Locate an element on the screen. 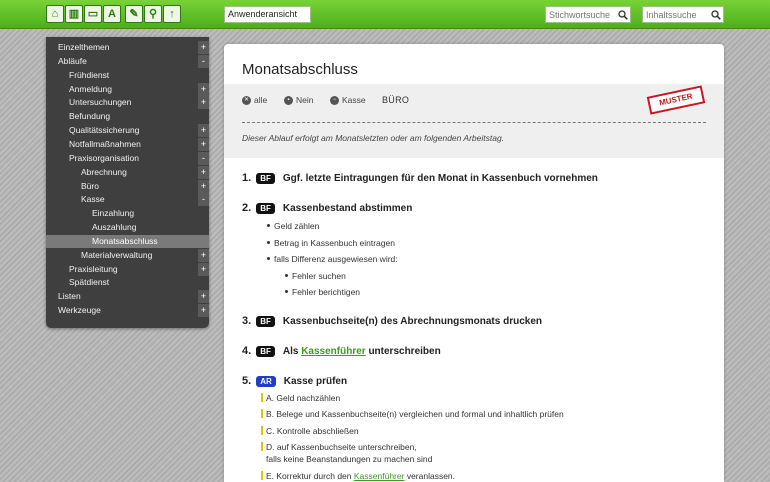 The width and height of the screenshot is (770, 482). sidebar-item-label: Einzahlung is located at coordinates (113, 213).